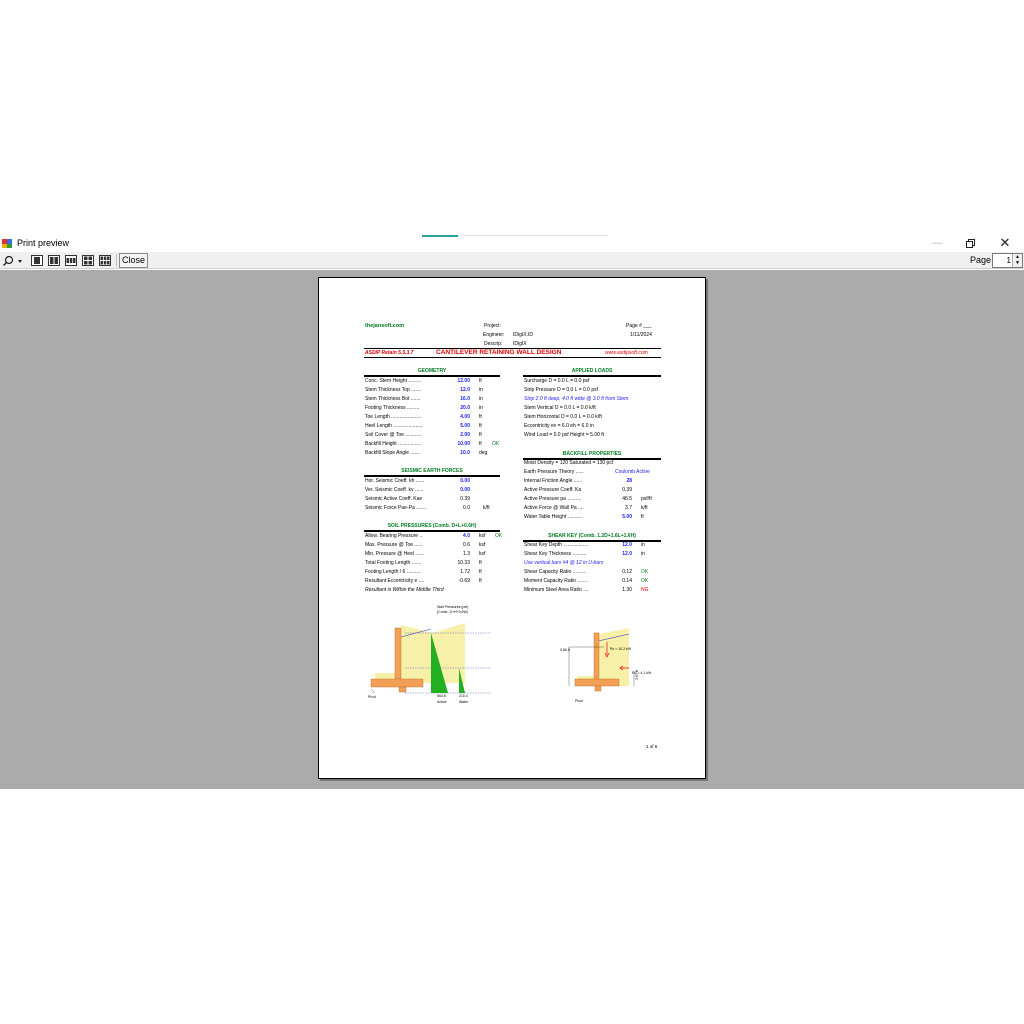 The width and height of the screenshot is (1024, 1024). Describe the element at coordinates (483, 453) in the screenshot. I see `geo-unit: deg` at that location.